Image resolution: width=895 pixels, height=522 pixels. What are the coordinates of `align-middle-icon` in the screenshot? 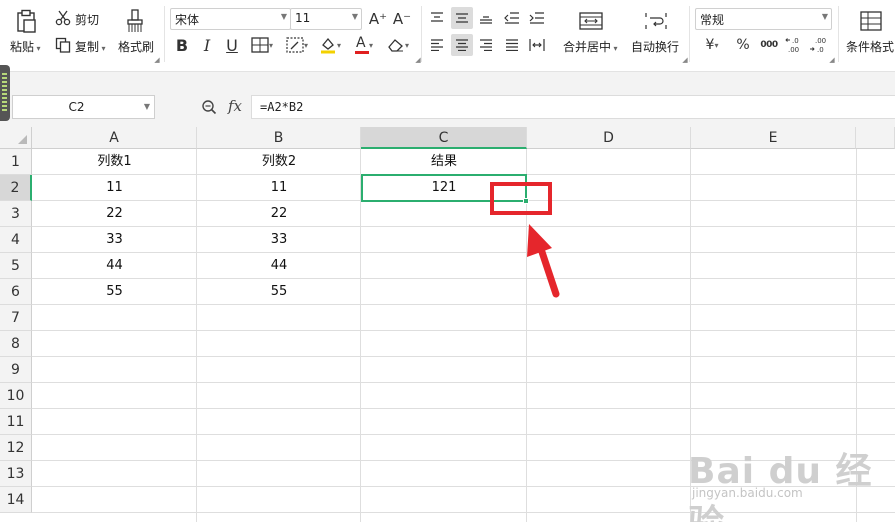 It's located at (462, 18).